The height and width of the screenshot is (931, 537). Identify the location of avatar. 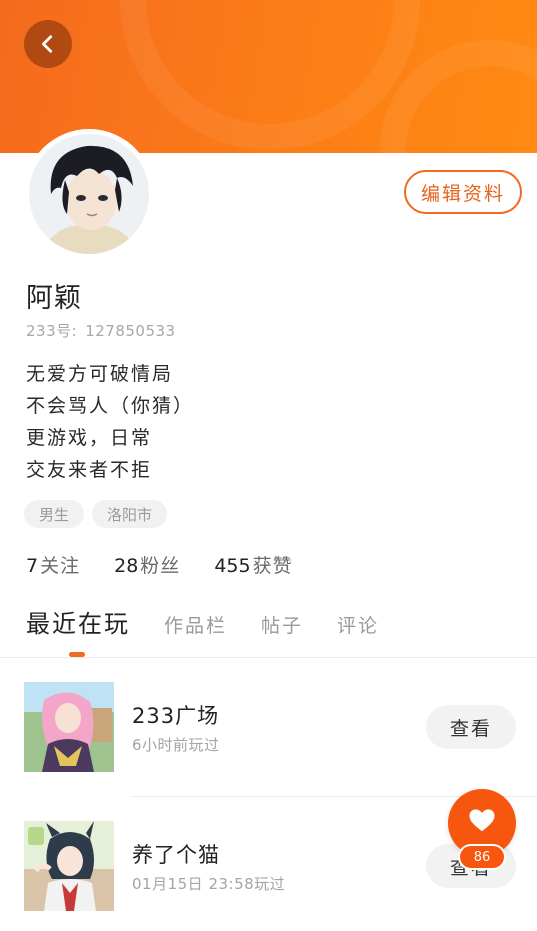
(89, 194).